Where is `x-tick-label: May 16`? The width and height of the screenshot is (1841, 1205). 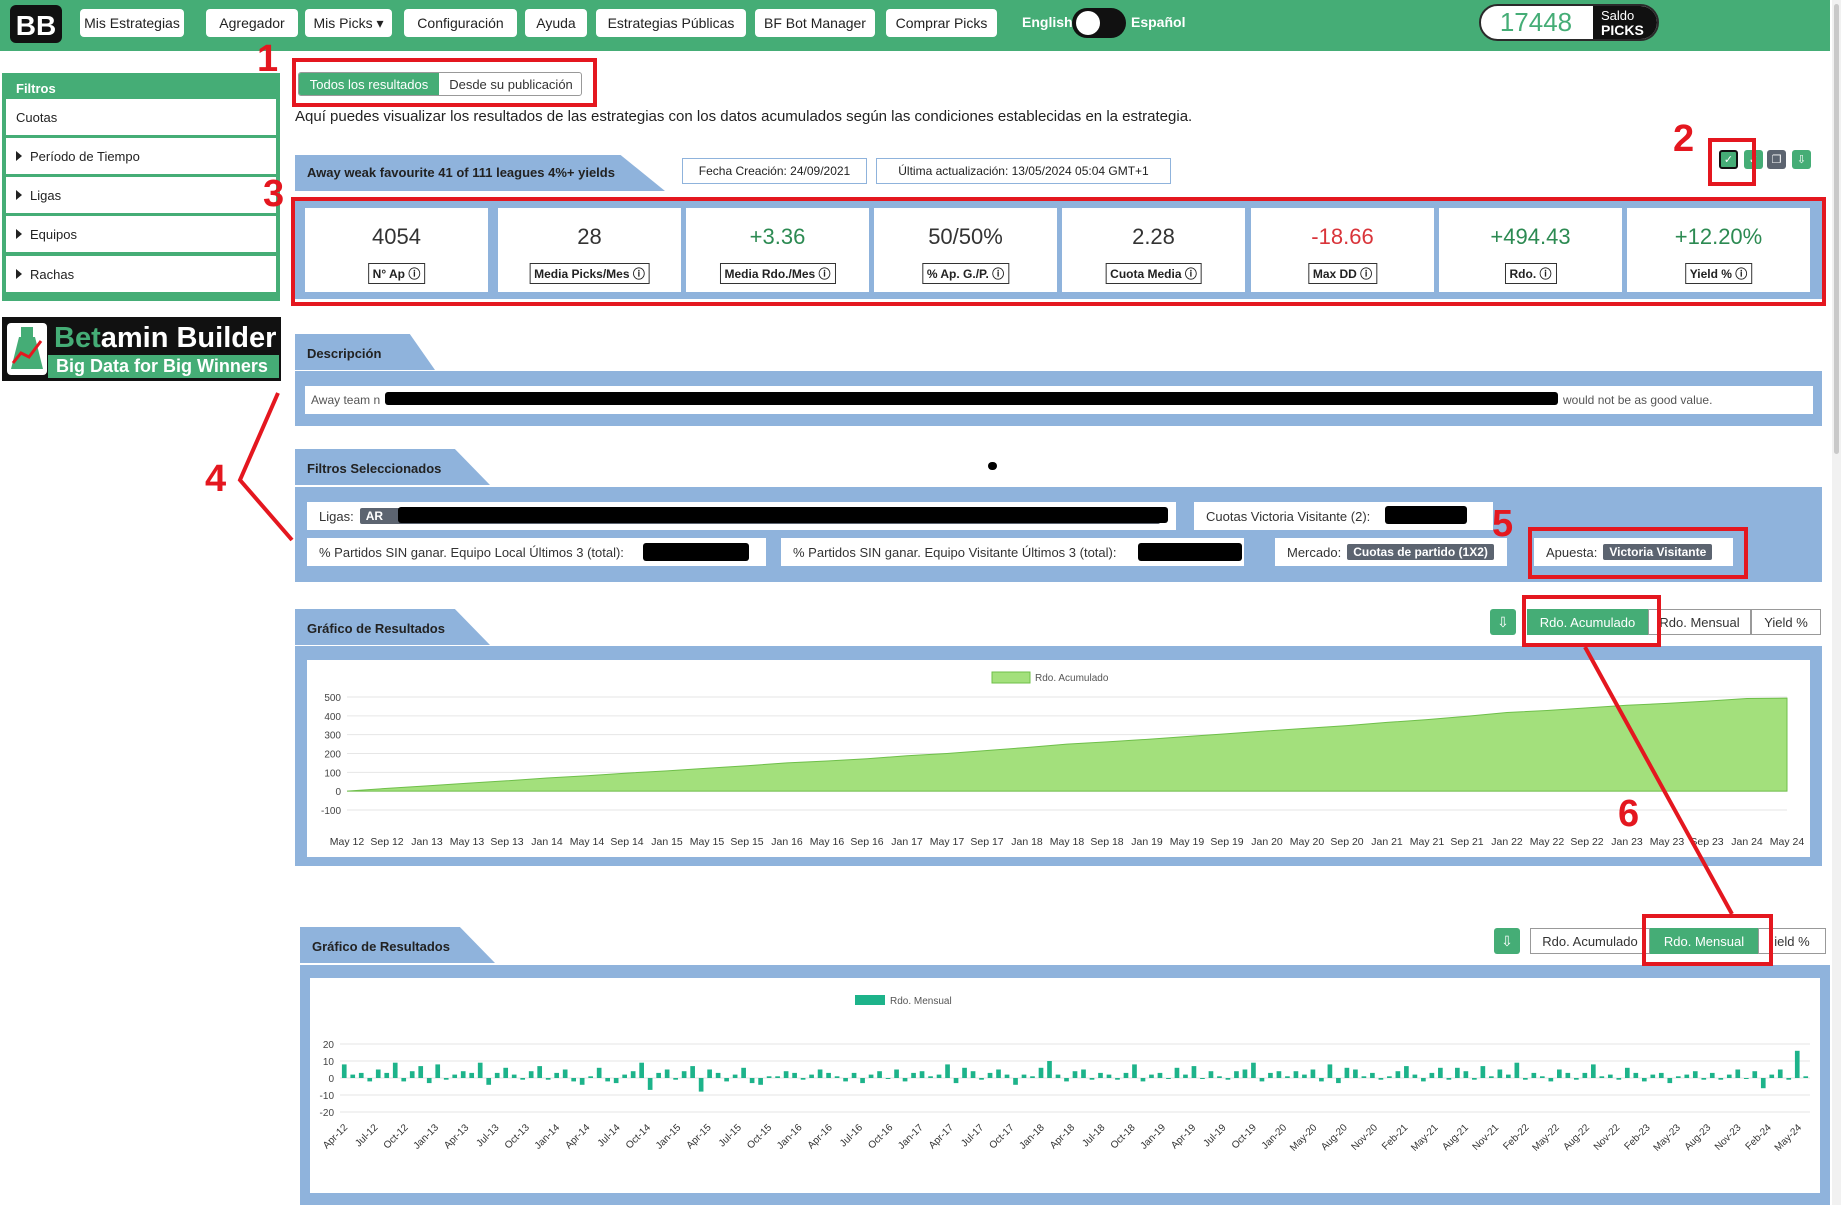 x-tick-label: May 16 is located at coordinates (827, 842).